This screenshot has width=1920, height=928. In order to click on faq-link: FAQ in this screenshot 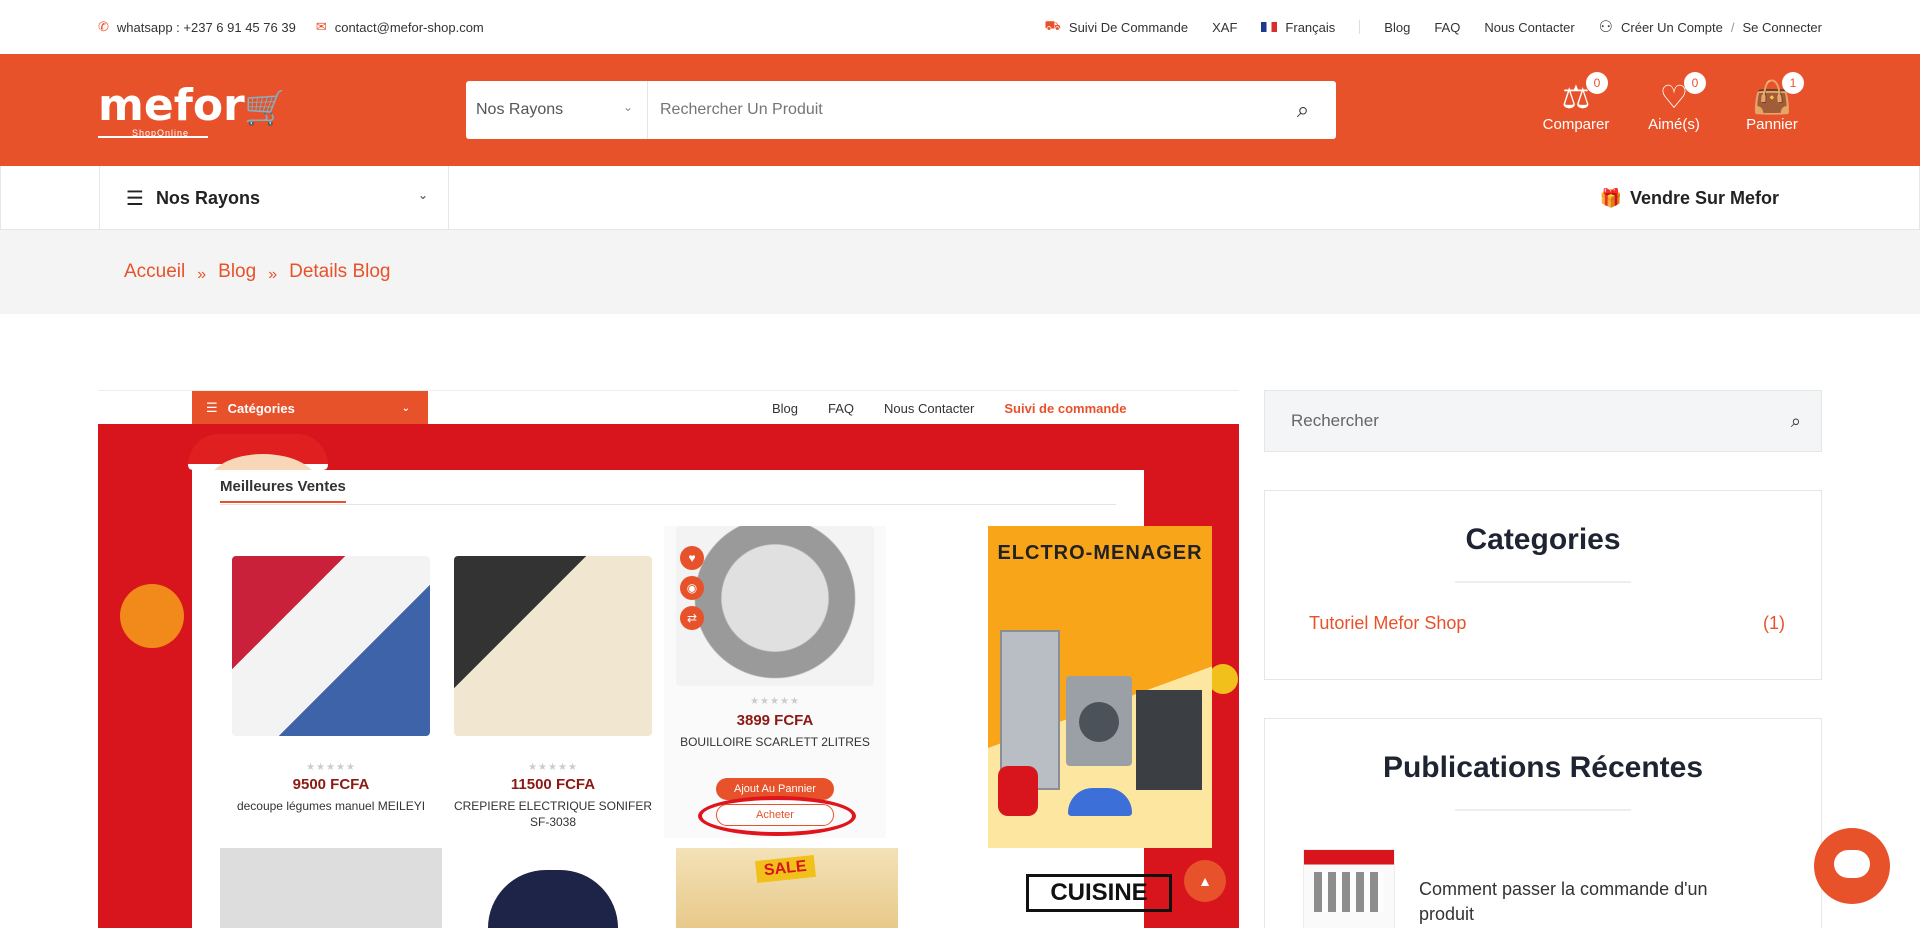, I will do `click(1447, 27)`.